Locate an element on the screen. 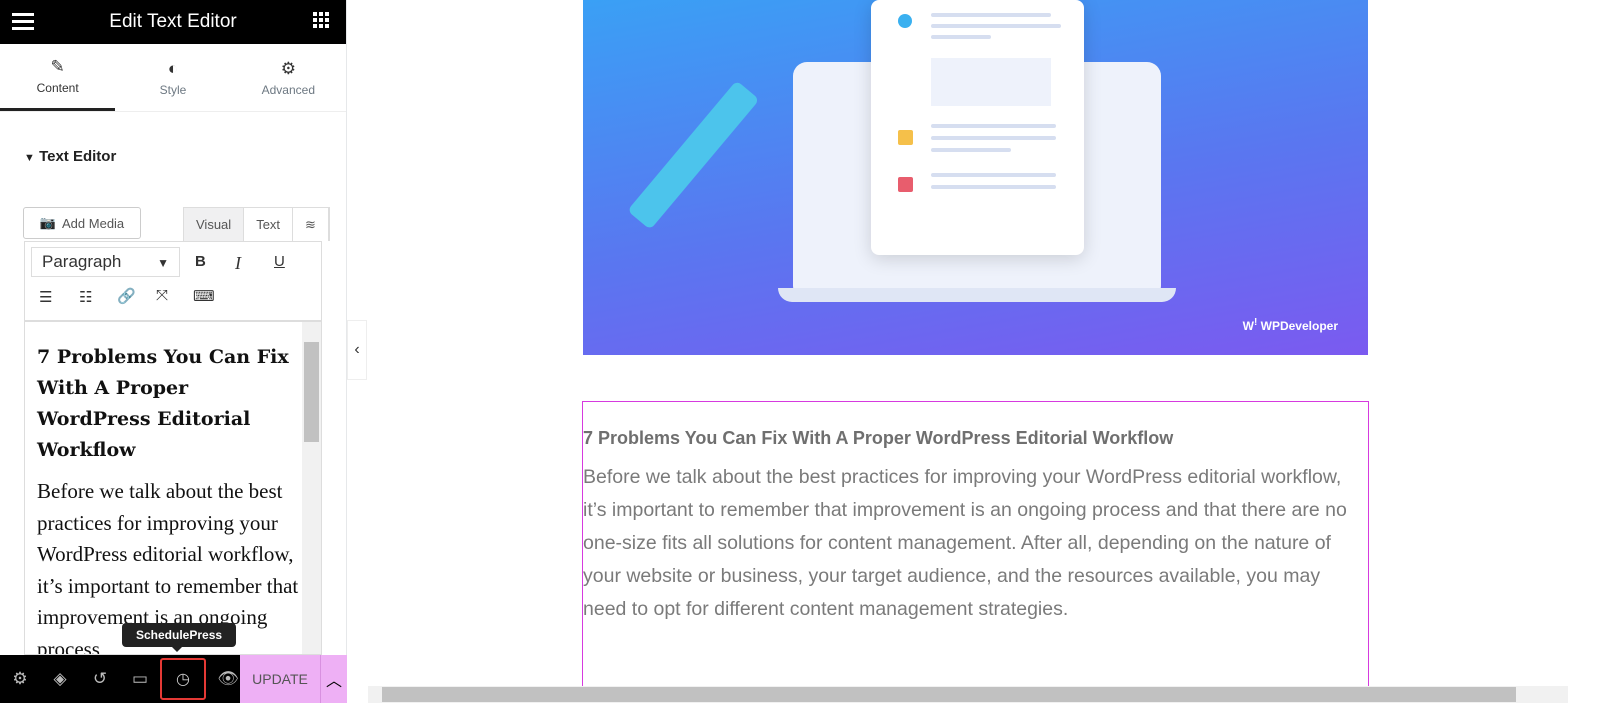  database-icon: ≋ is located at coordinates (311, 224).